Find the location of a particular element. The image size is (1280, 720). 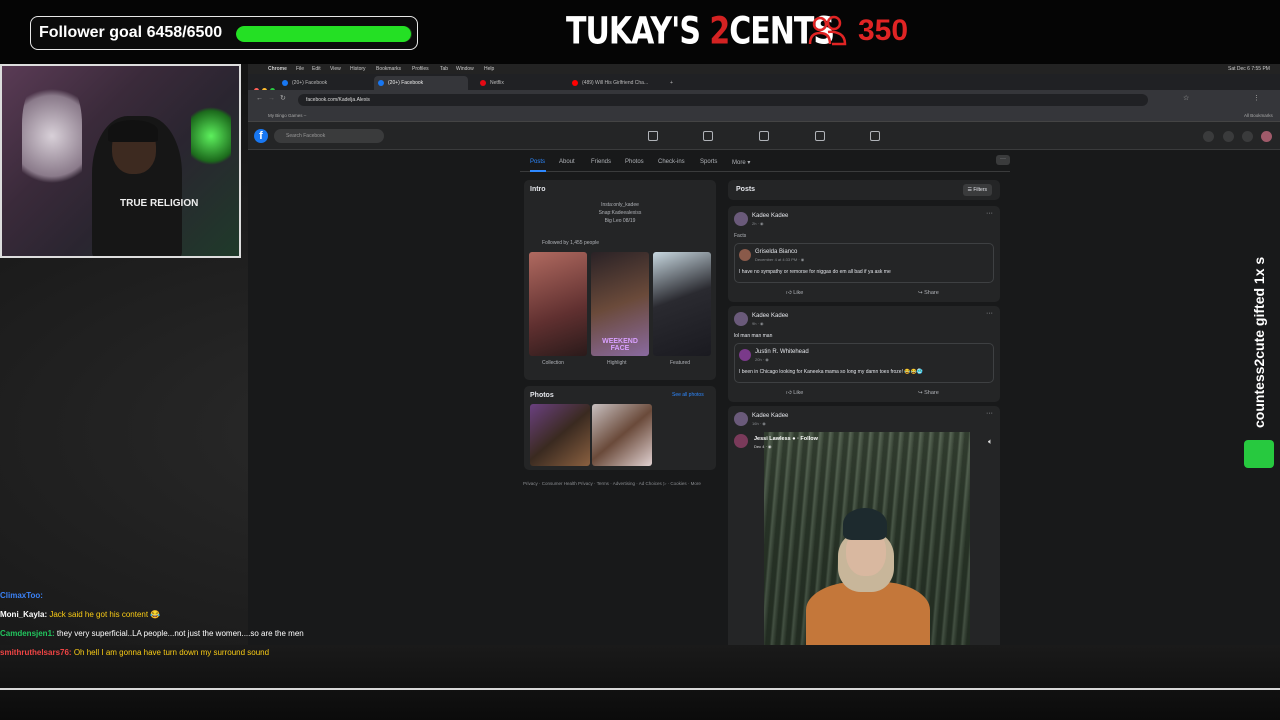

mac-menu-item: View is located at coordinates (335, 69).